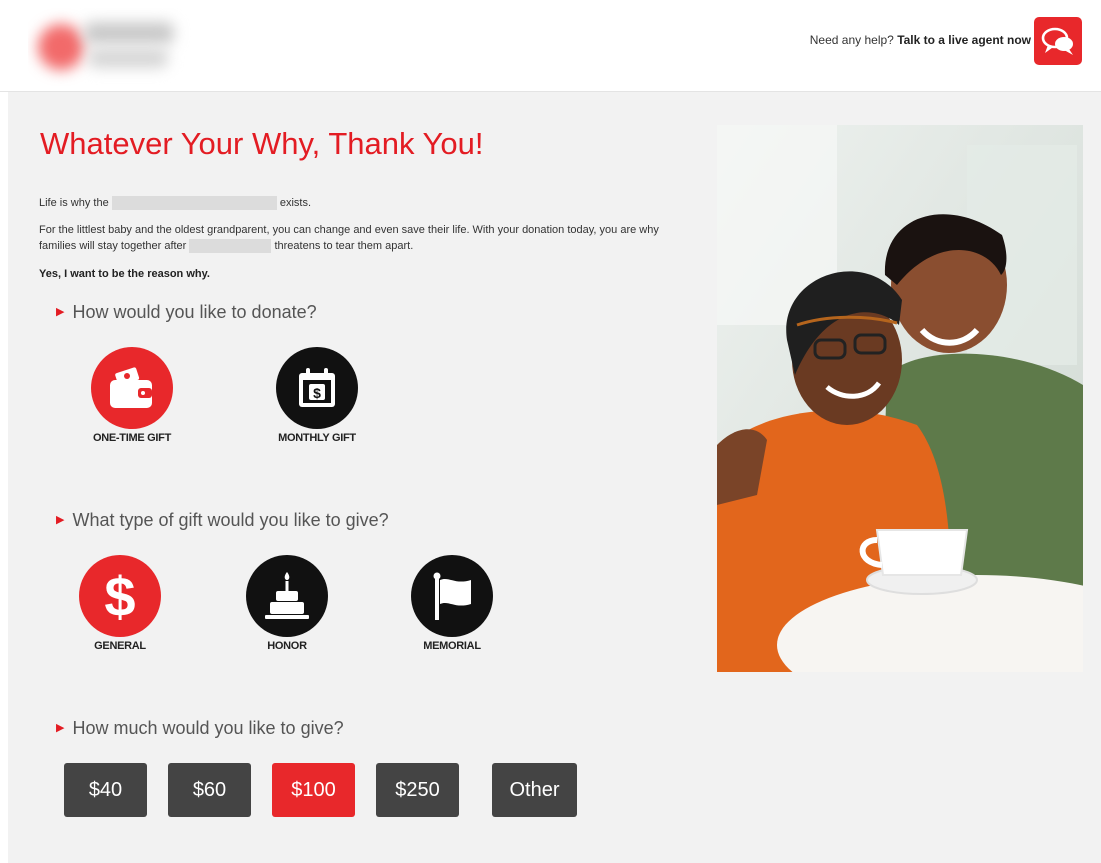 This screenshot has height=863, width=1101. I want to click on honor-gift-circle, so click(287, 596).